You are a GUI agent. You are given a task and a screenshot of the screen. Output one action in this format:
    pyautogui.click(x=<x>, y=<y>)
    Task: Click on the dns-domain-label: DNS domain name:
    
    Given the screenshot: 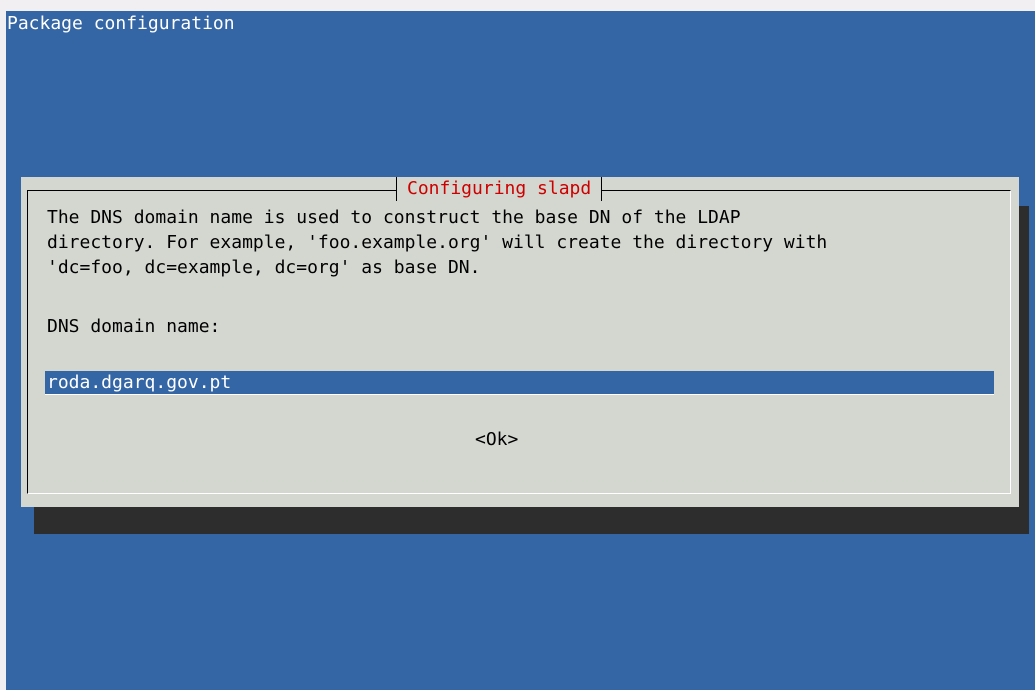 What is the action you would take?
    pyautogui.click(x=134, y=326)
    